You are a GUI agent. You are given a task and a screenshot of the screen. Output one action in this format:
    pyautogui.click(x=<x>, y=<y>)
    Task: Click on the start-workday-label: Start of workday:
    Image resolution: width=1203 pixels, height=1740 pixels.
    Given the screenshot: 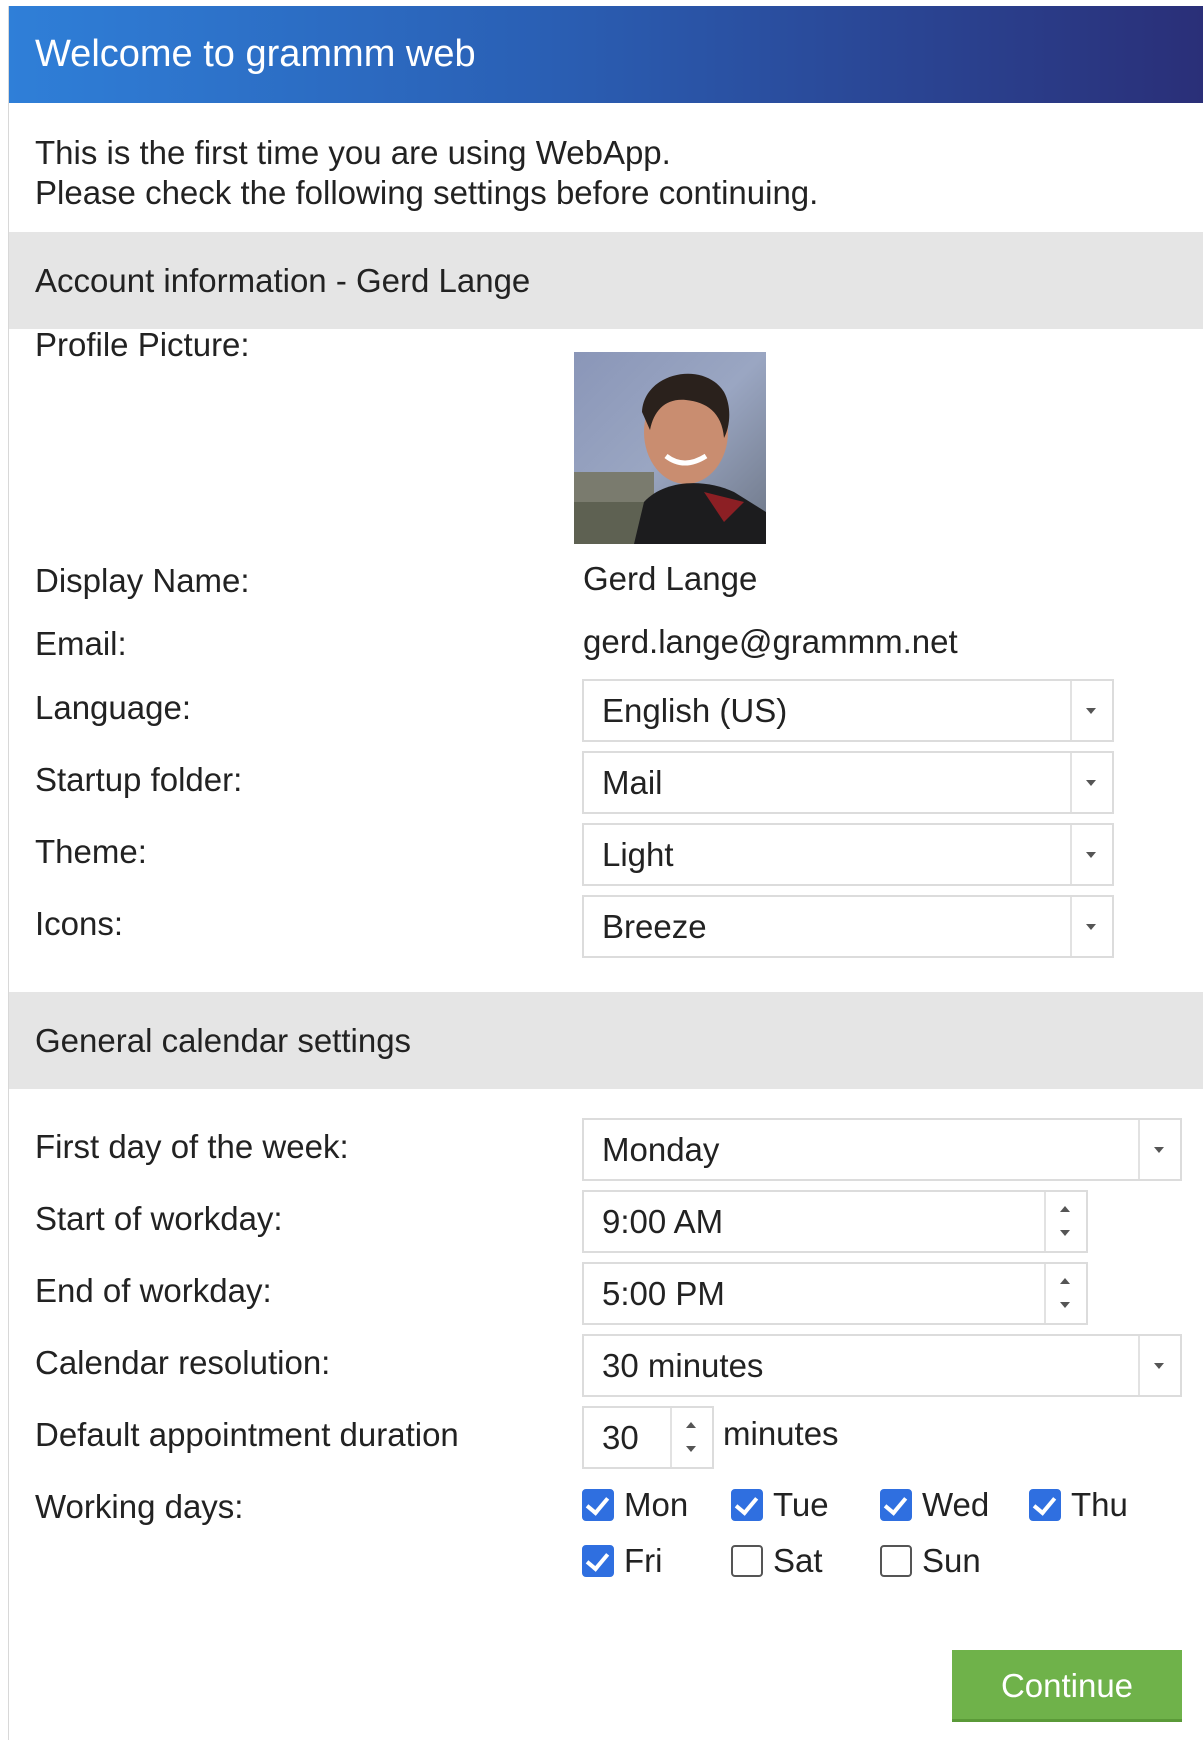 What is the action you would take?
    pyautogui.click(x=159, y=1218)
    